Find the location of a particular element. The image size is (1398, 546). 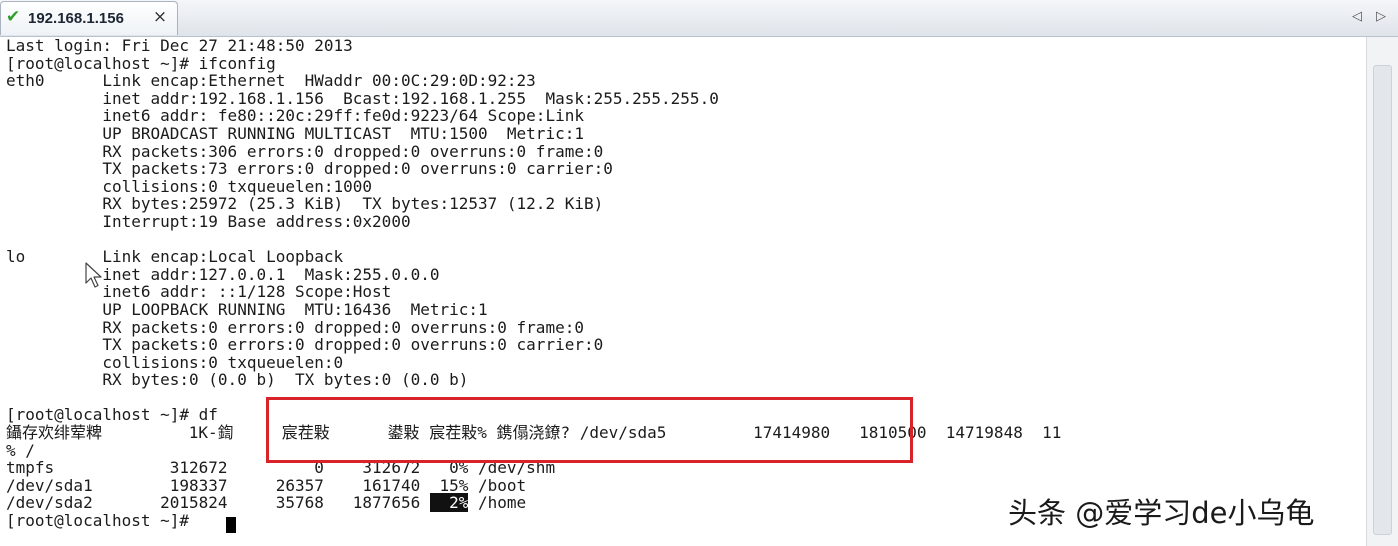

terminal-line-tail: /home is located at coordinates (497, 503).